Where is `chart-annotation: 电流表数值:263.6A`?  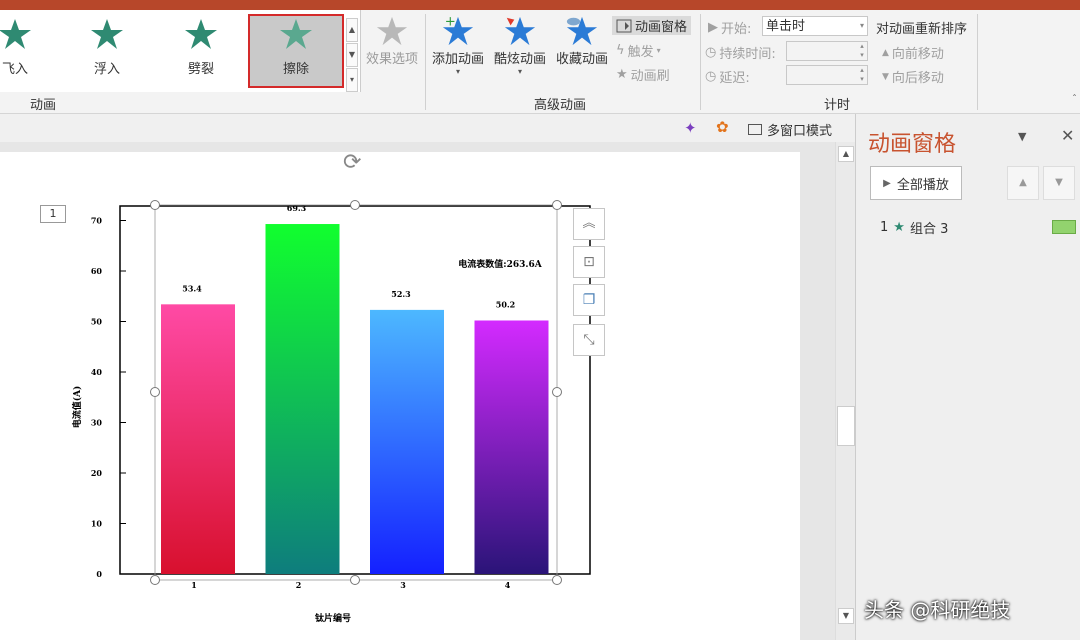
chart-annotation: 电流表数值:263.6A is located at coordinates (500, 264).